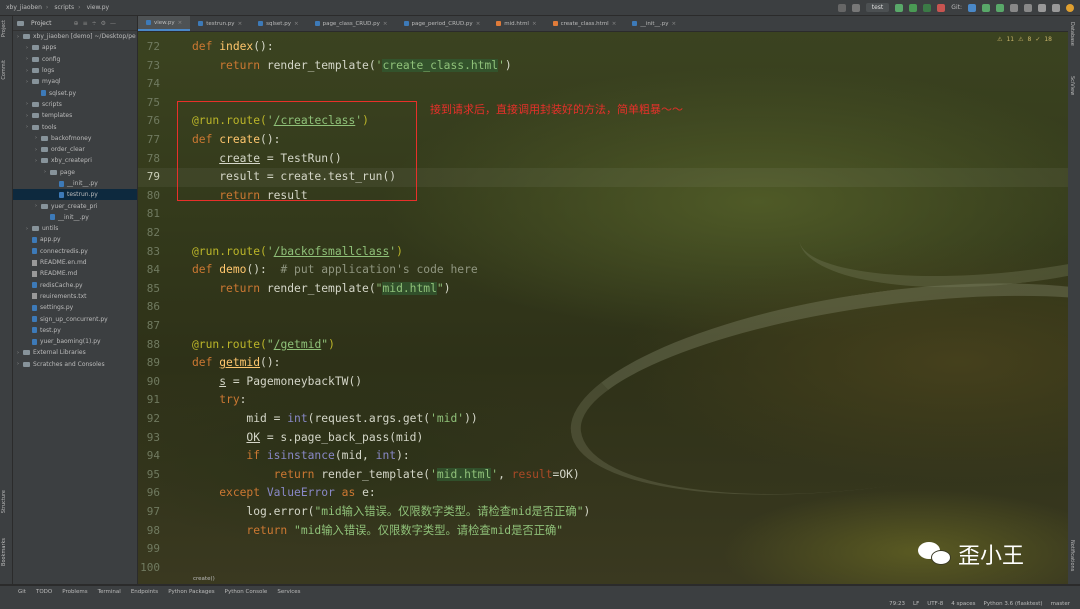 The width and height of the screenshot is (1080, 609). I want to click on code-line-93: OK = s.page_back_pass(mid), so click(307, 438).